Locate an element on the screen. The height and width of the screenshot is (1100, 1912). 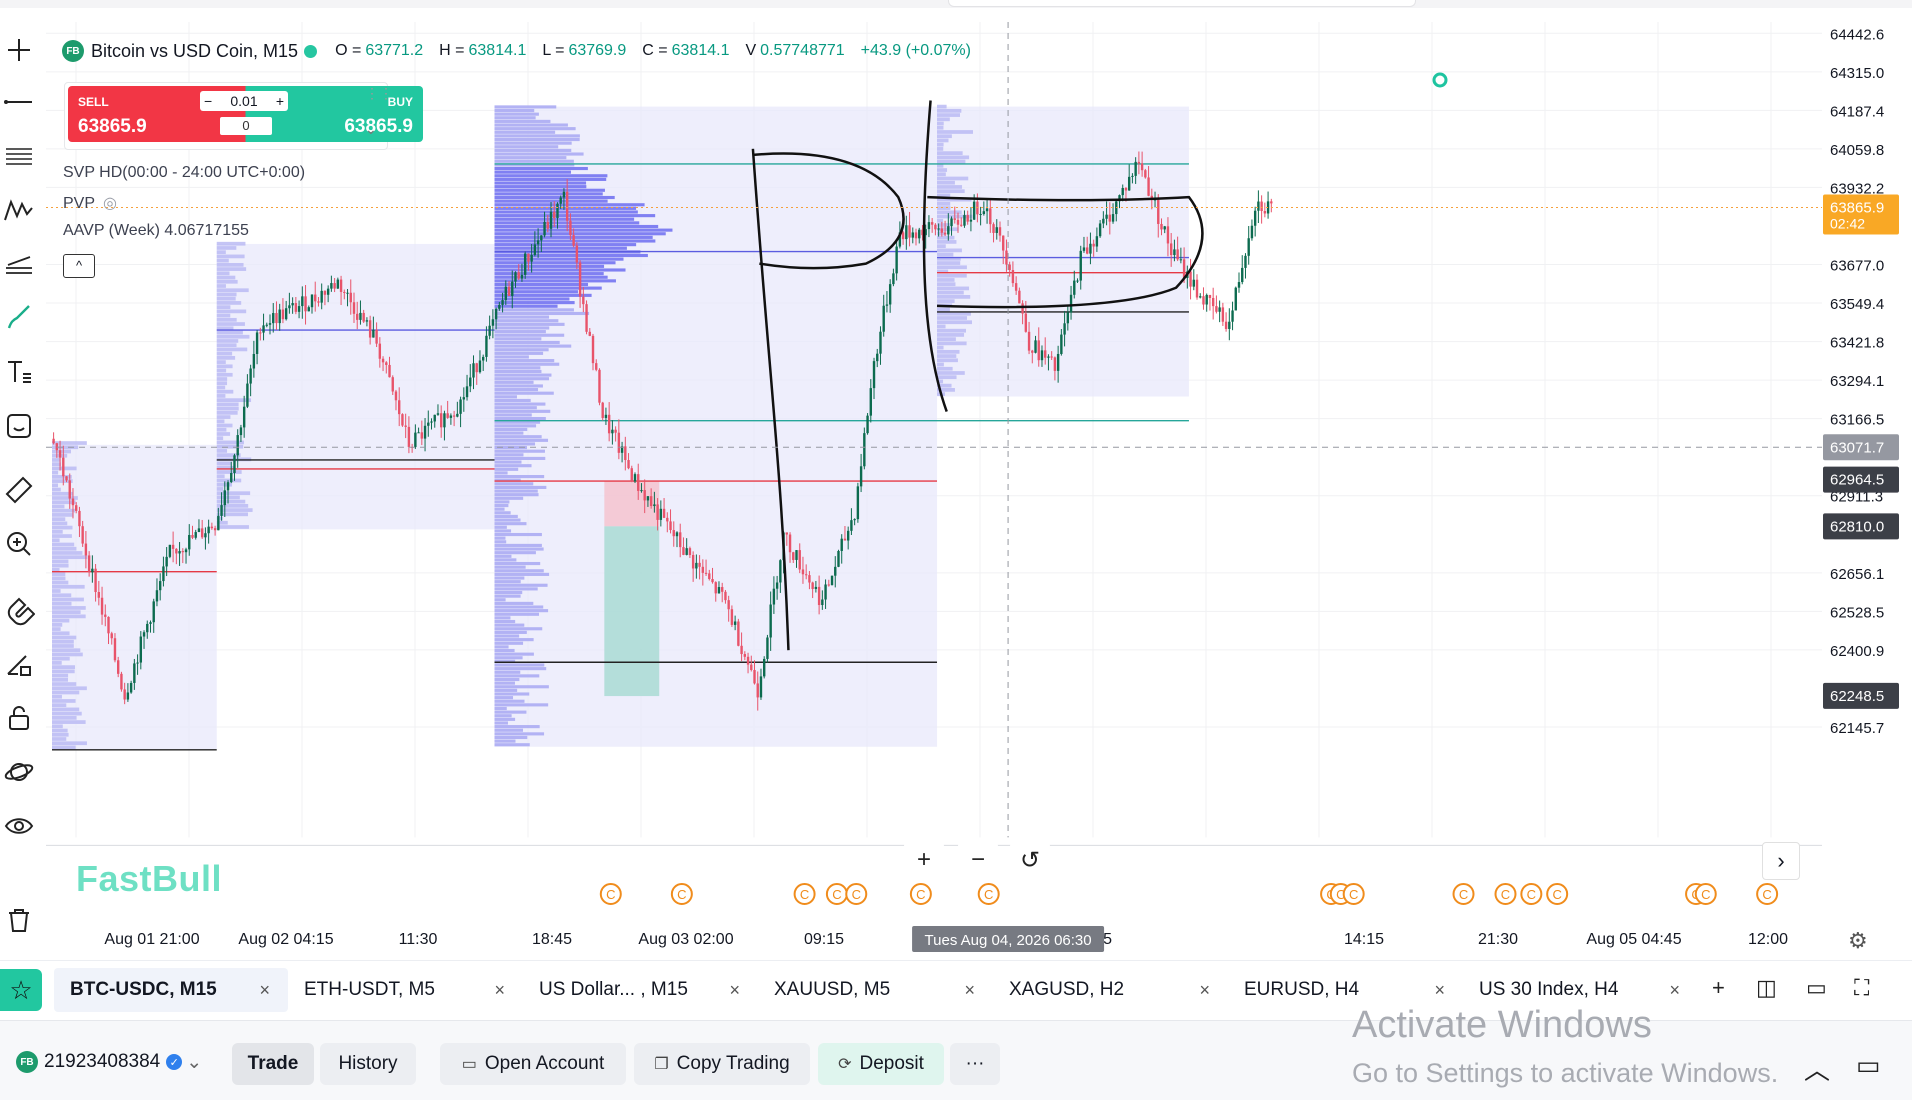
indicator-pvp: PVP ◎ is located at coordinates (90, 203).